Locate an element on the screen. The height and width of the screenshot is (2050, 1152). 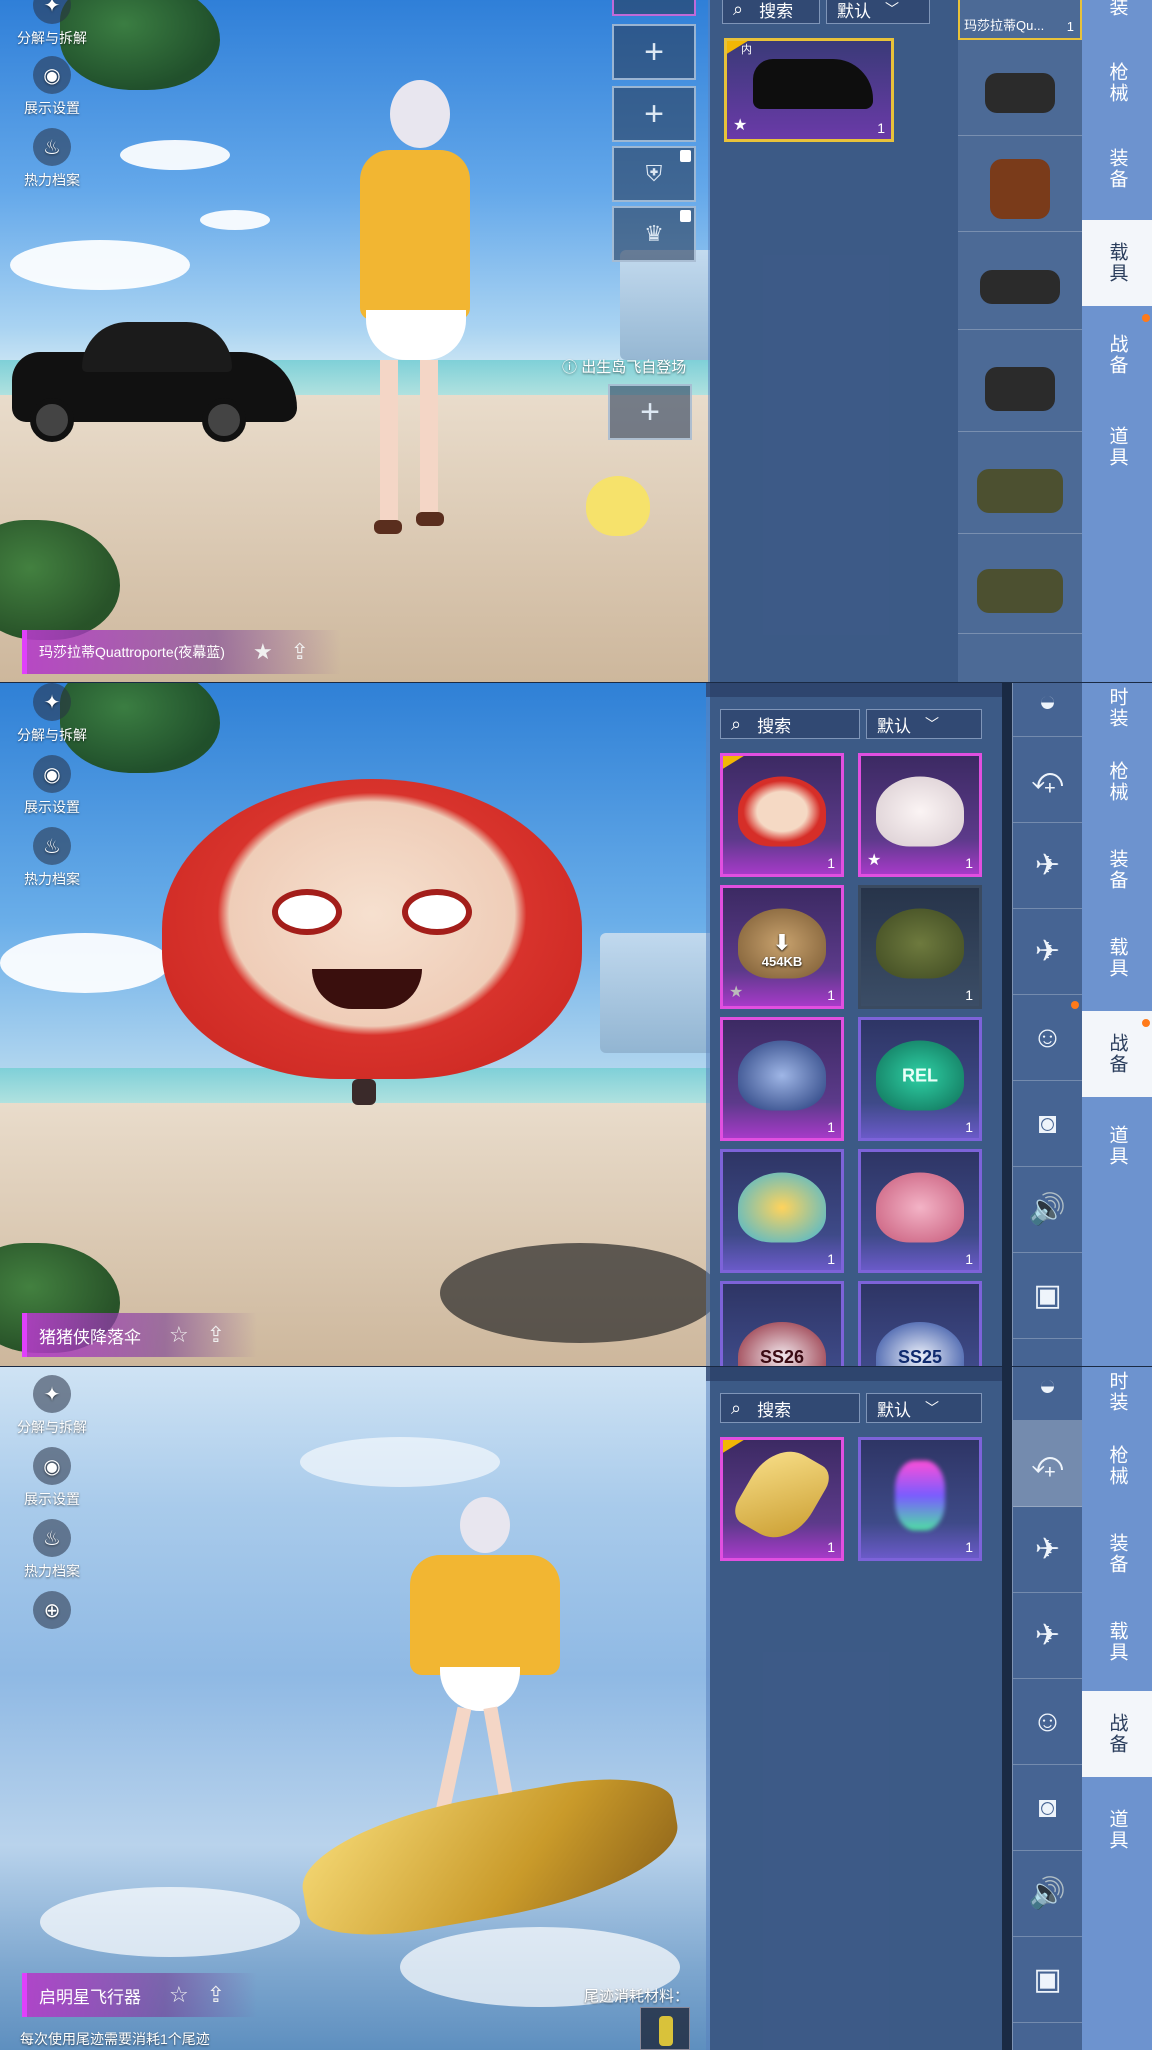
parachute-card: REL 1 is located at coordinates (920, 1079).